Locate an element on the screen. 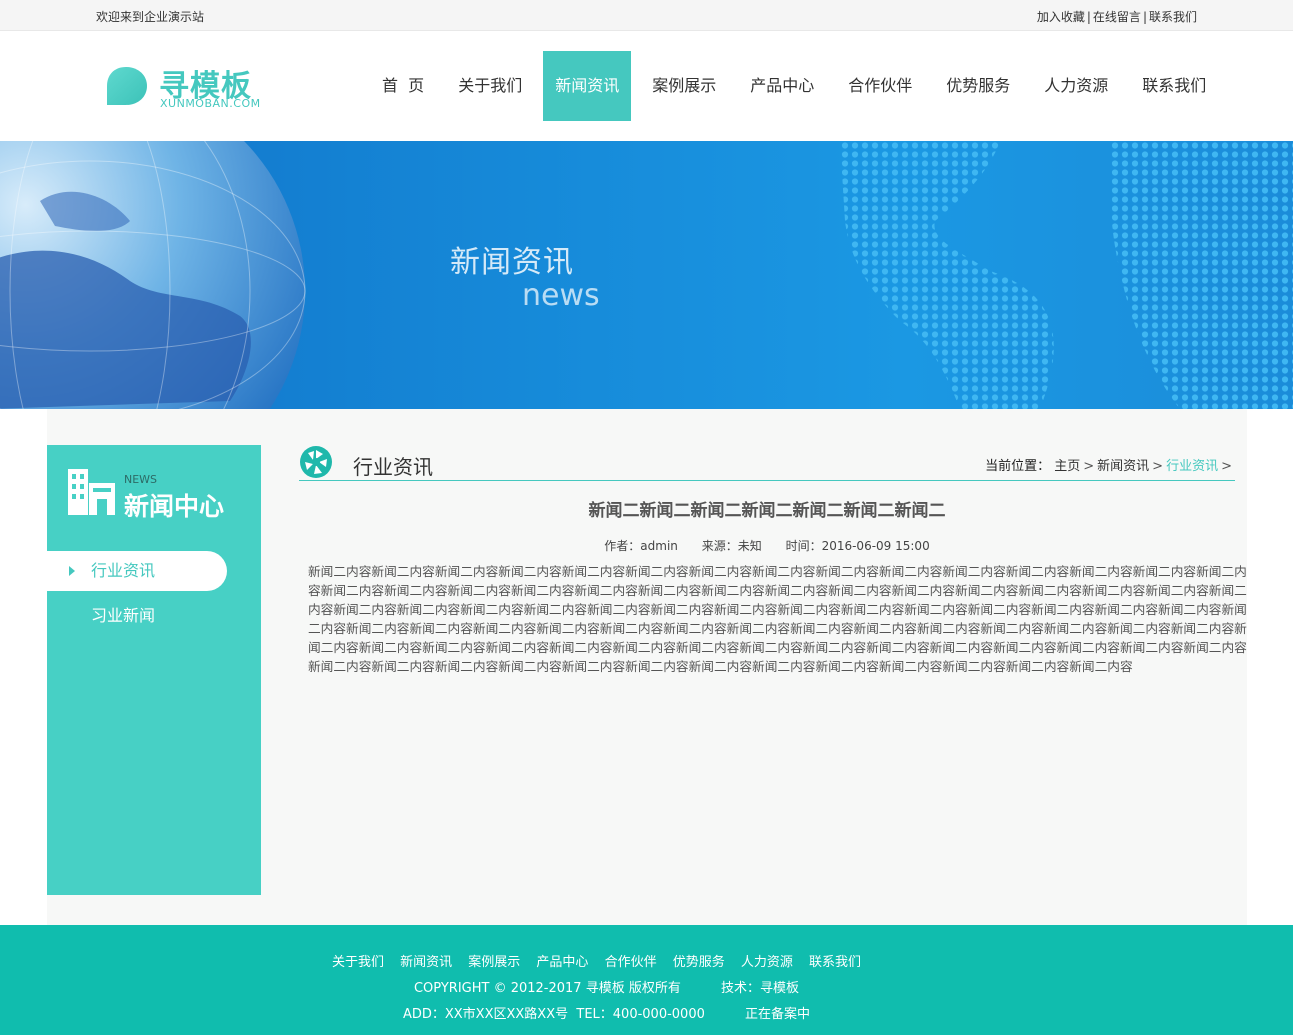 This screenshot has width=1293, height=1035. nav-home: 首 页 is located at coordinates (403, 86).